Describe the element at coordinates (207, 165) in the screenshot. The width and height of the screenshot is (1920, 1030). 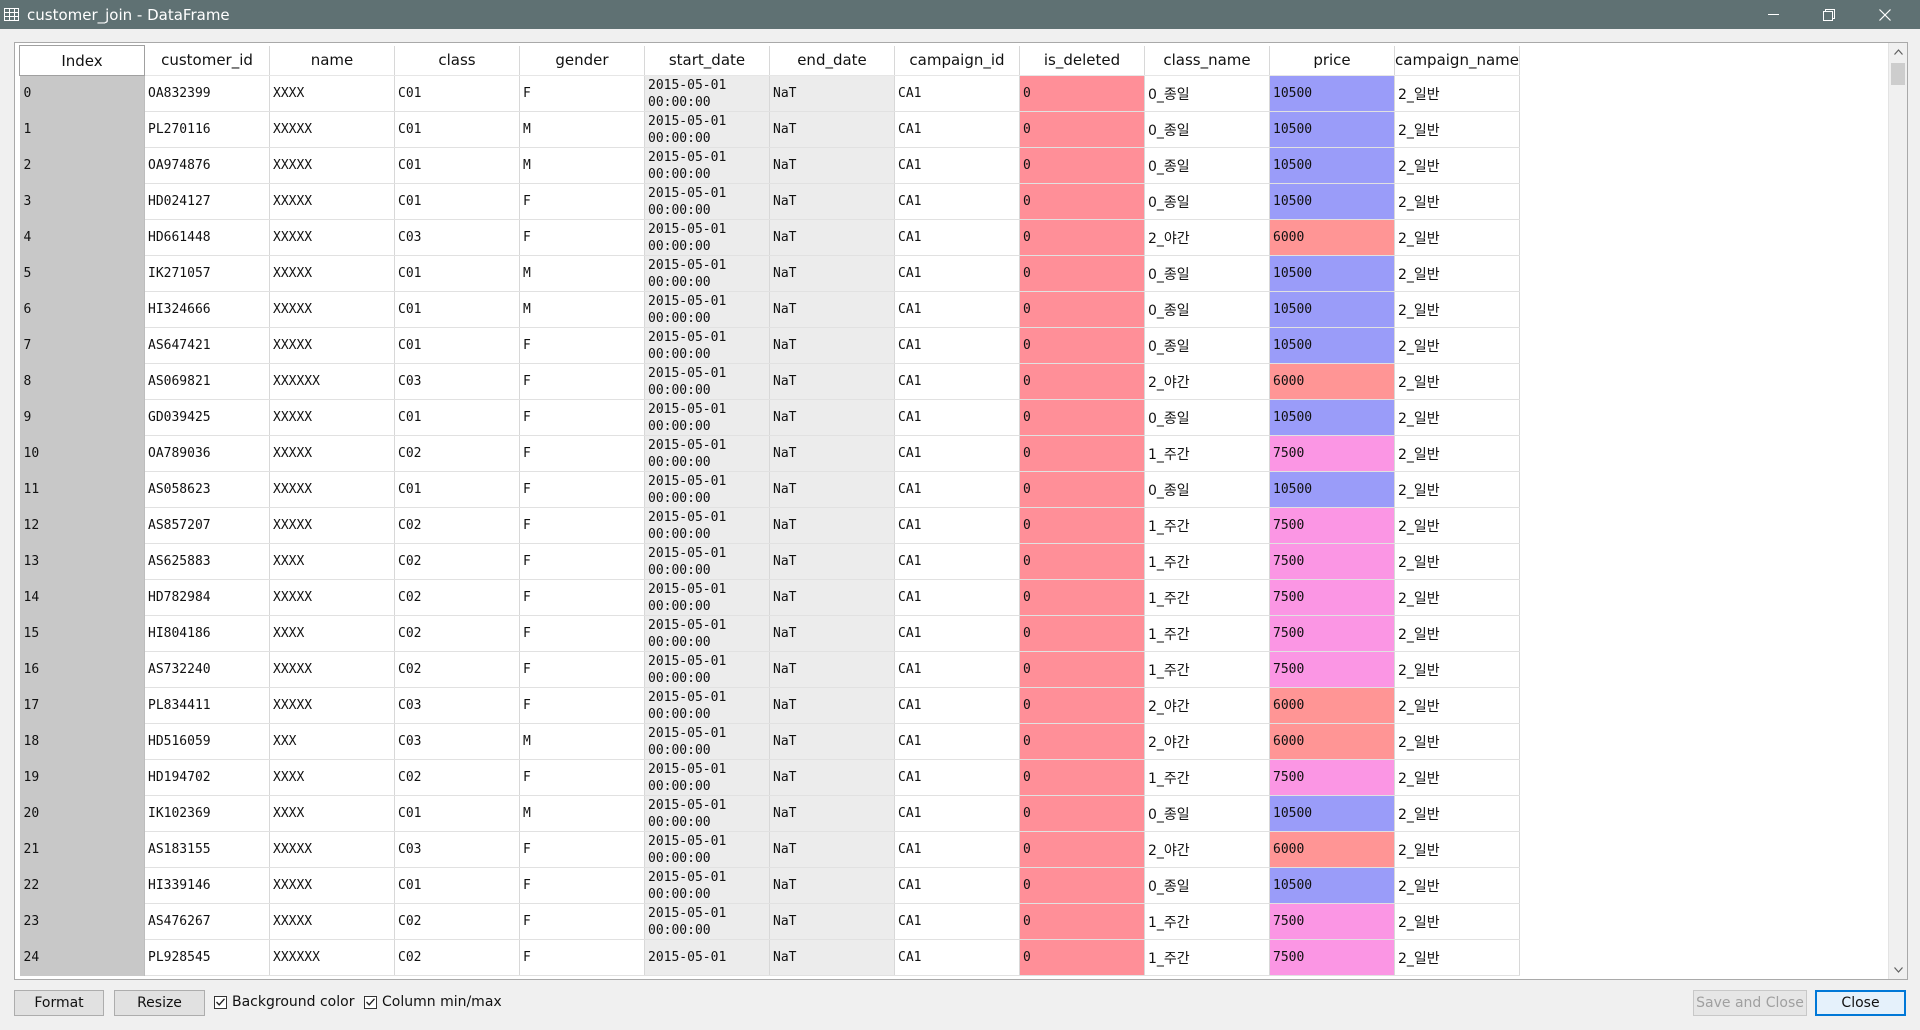
I see `cell-customer-id: OA974876` at that location.